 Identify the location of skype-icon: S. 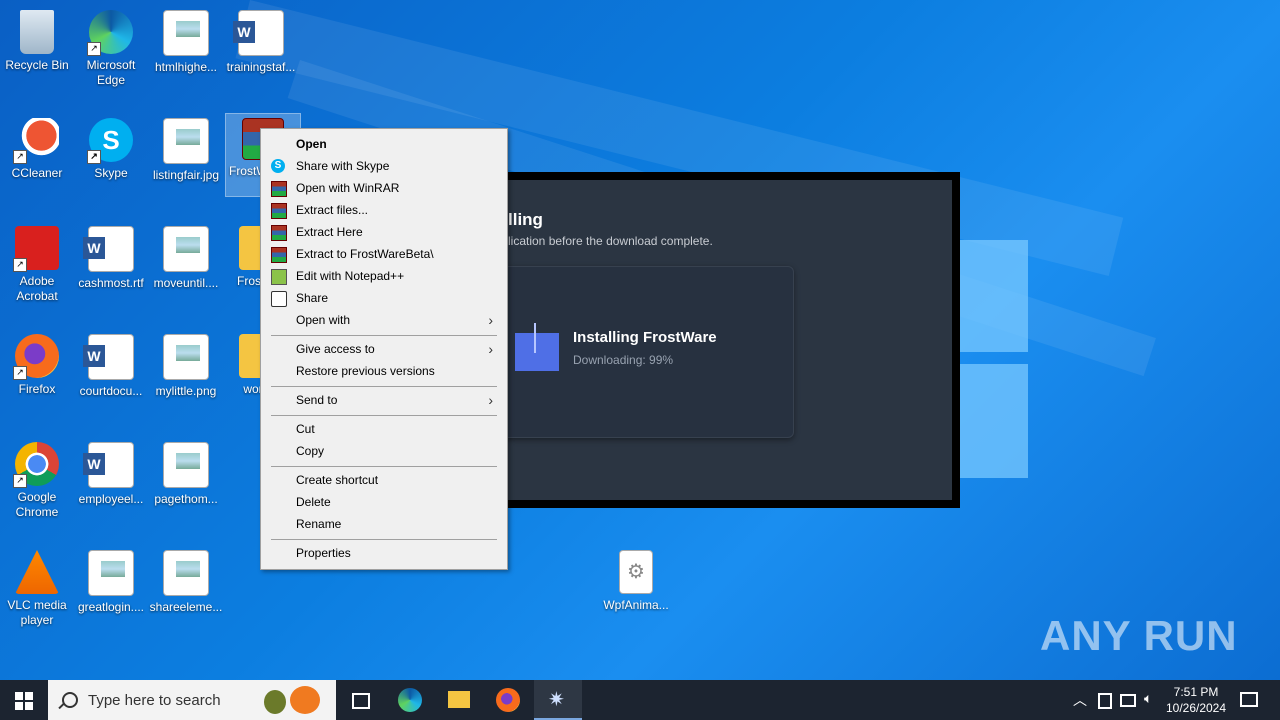
(278, 166).